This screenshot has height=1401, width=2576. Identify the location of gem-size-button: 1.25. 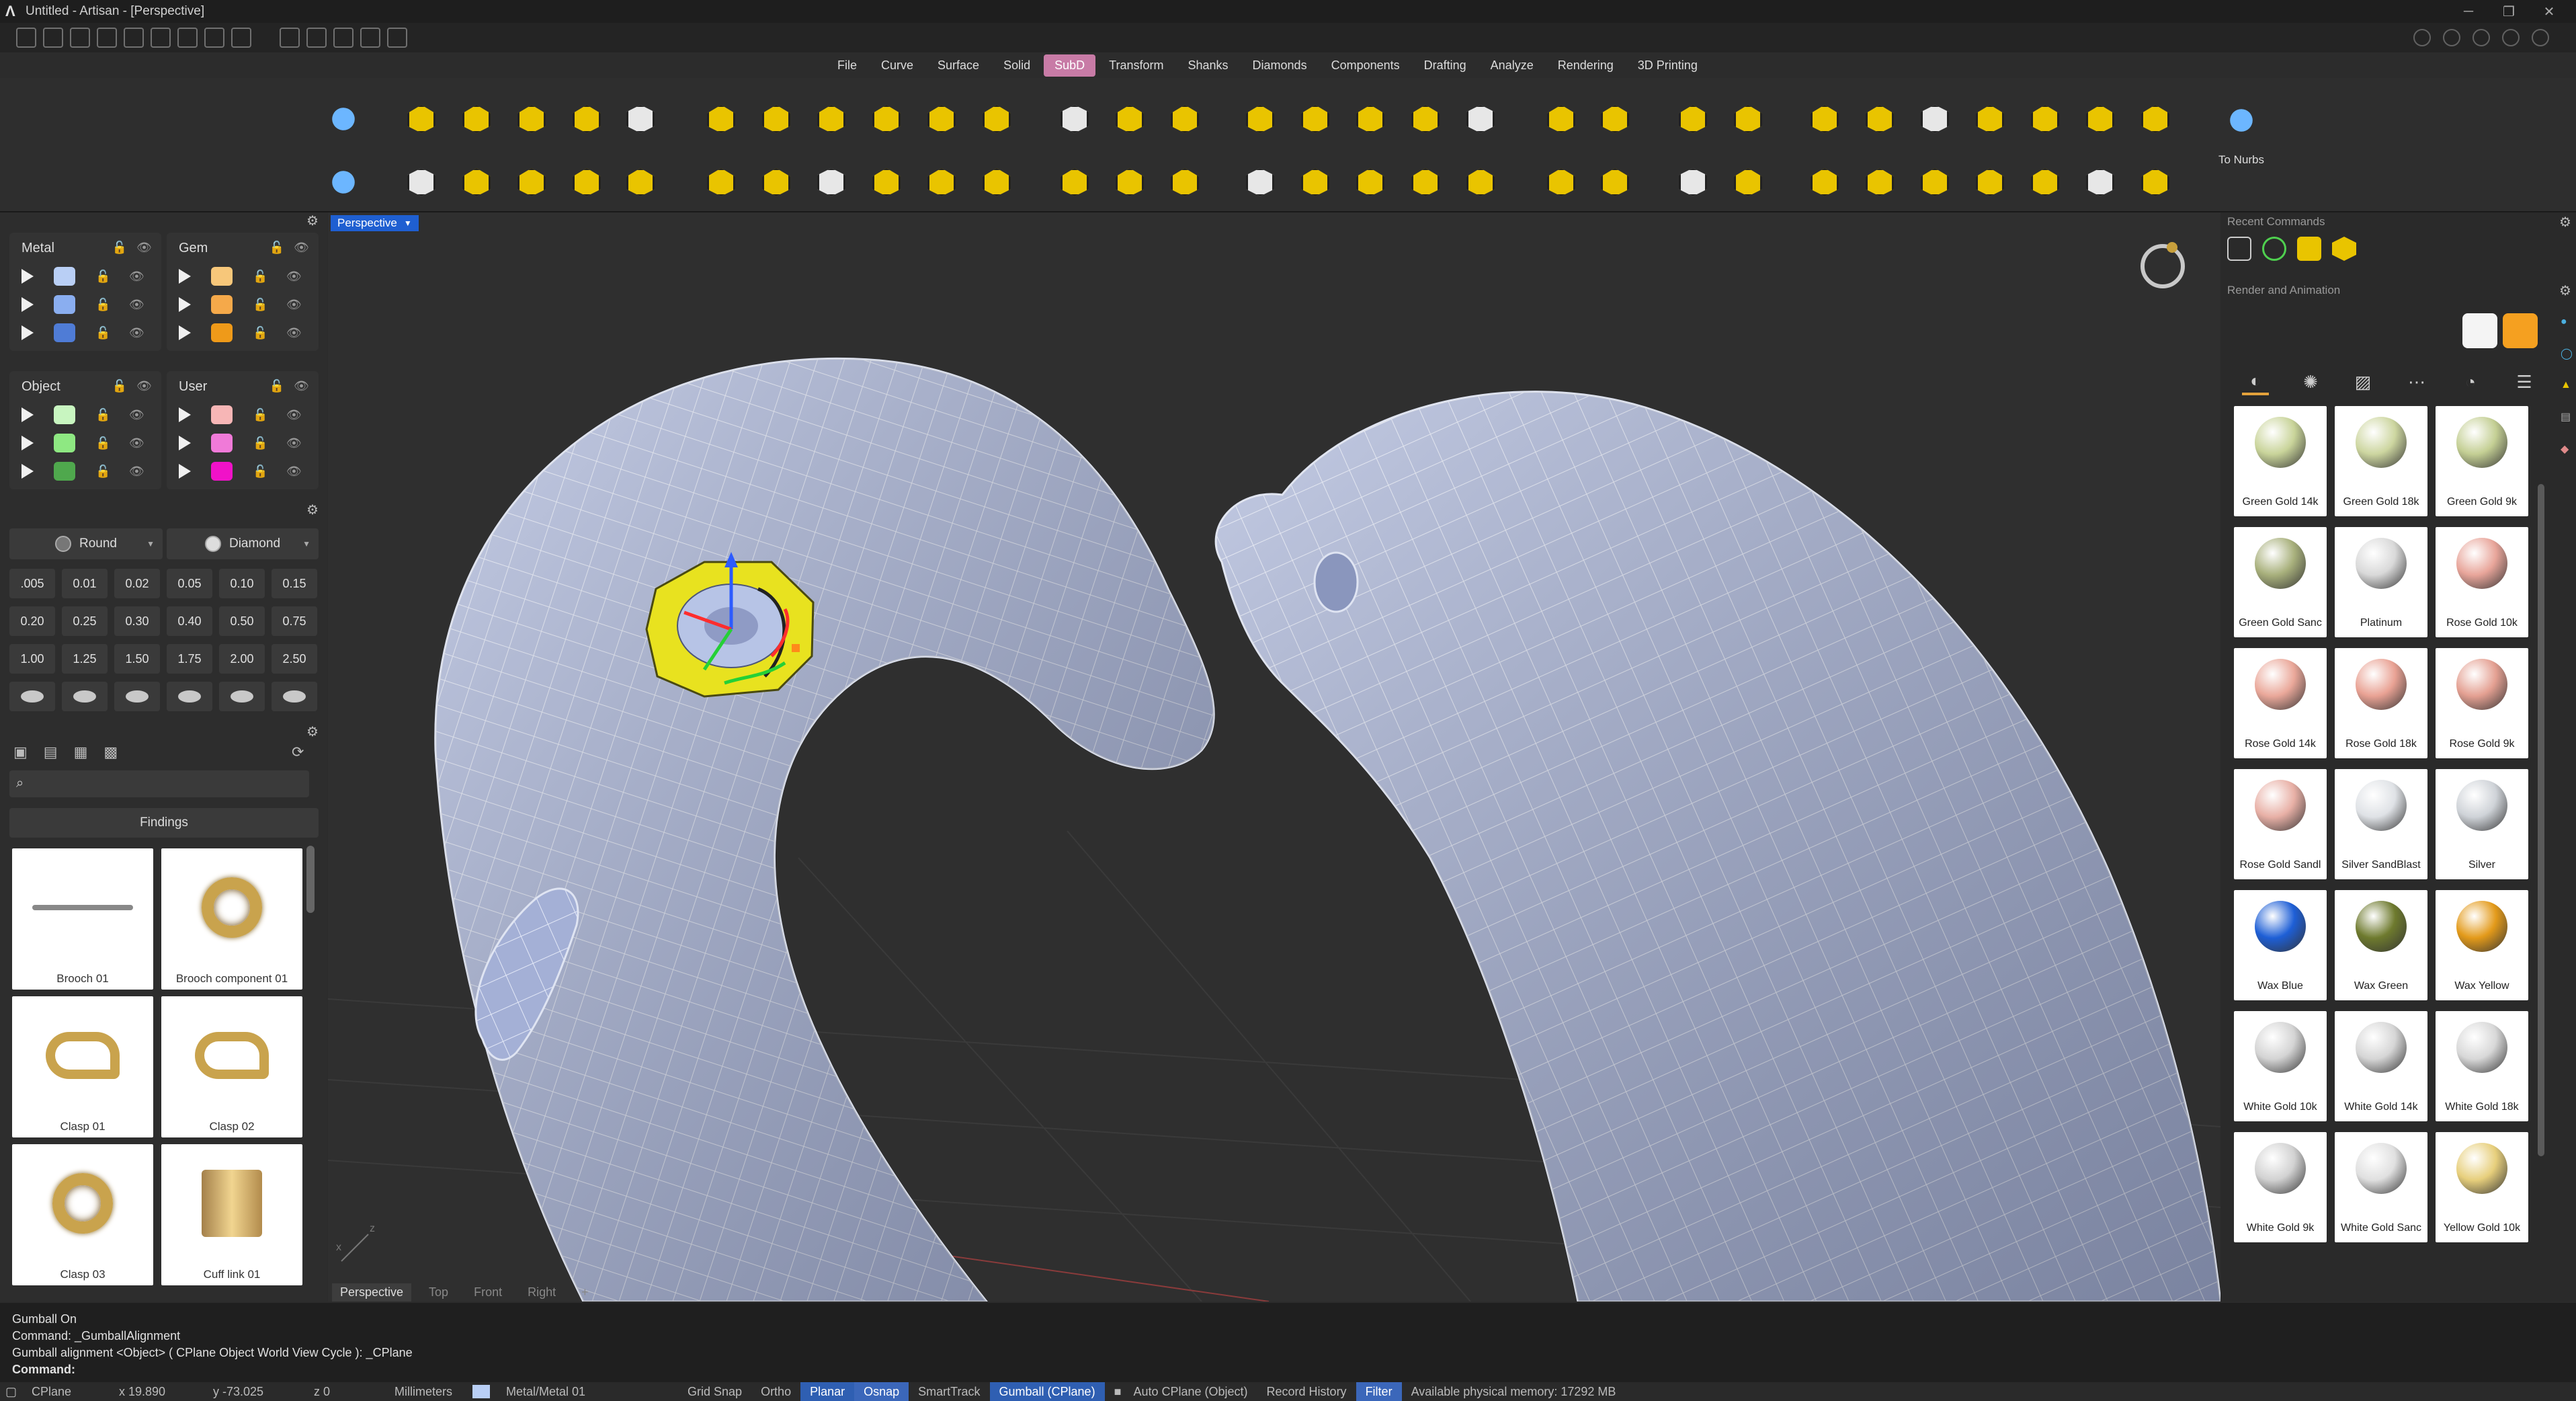
(85, 659).